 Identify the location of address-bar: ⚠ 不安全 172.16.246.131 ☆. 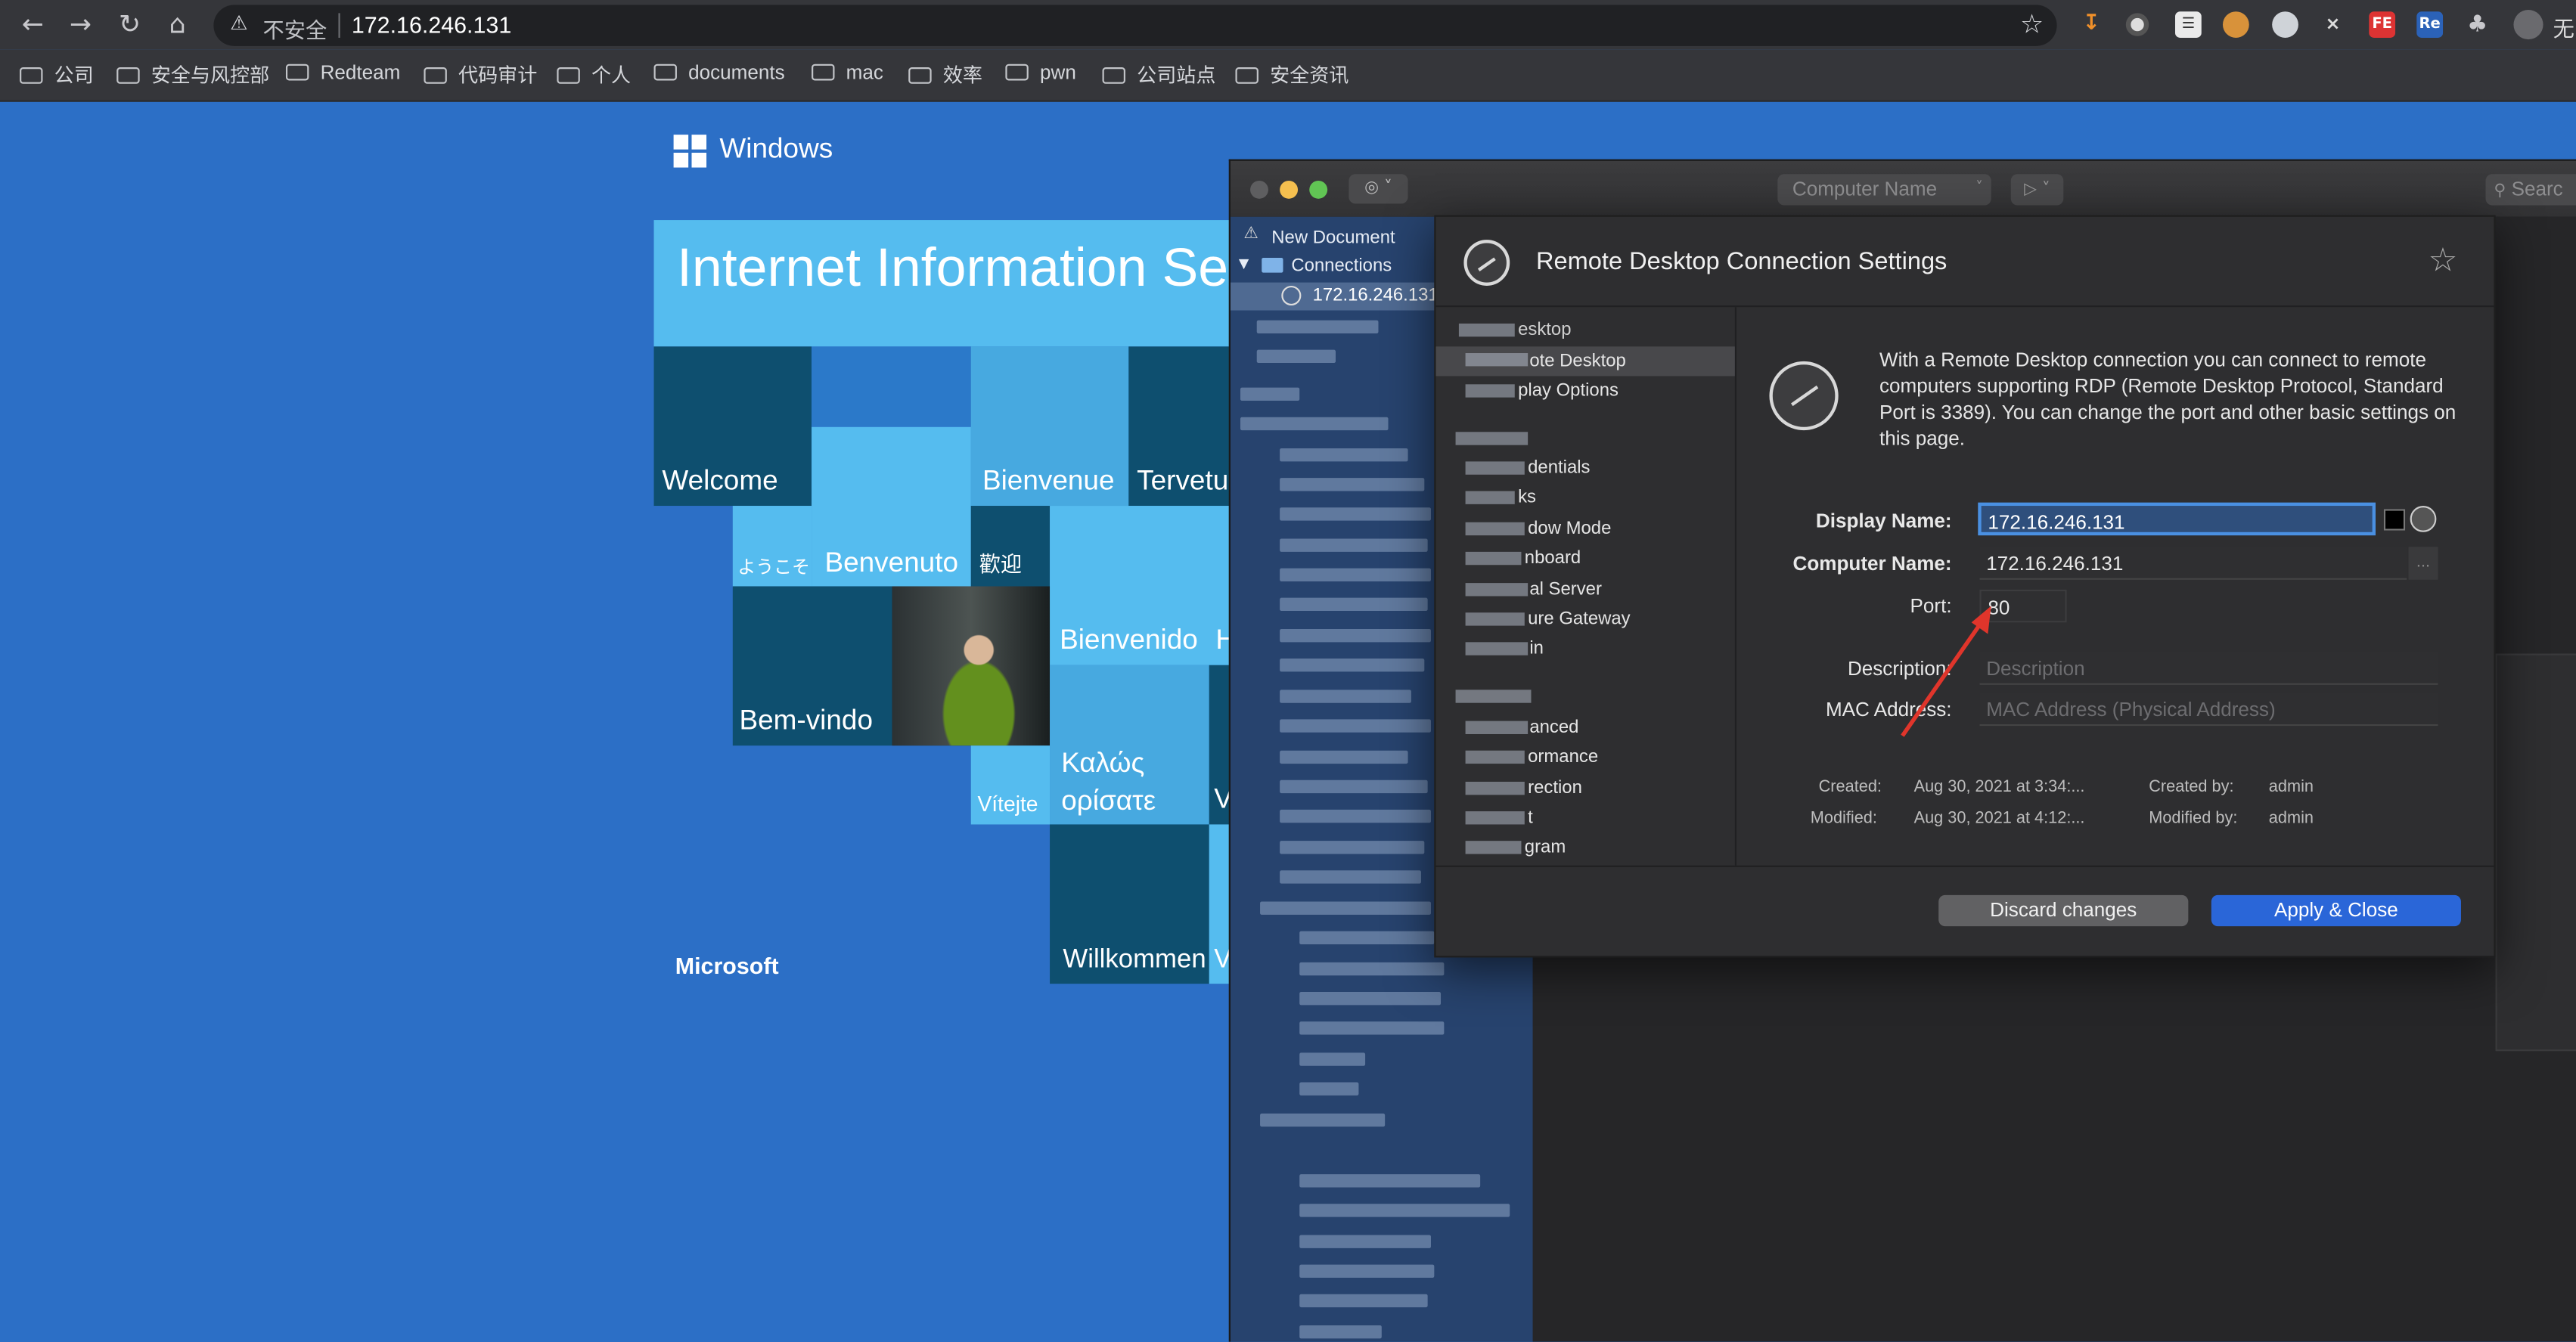
(1135, 25).